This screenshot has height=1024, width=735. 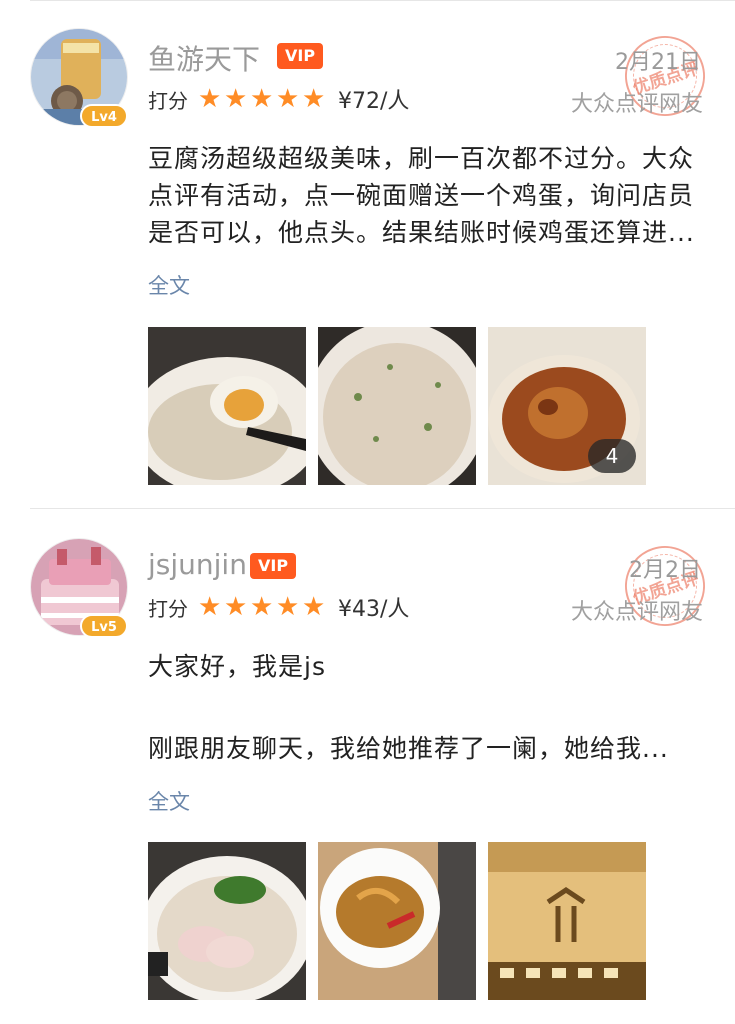 What do you see at coordinates (374, 609) in the screenshot?
I see `price-per-person: ¥43/人` at bounding box center [374, 609].